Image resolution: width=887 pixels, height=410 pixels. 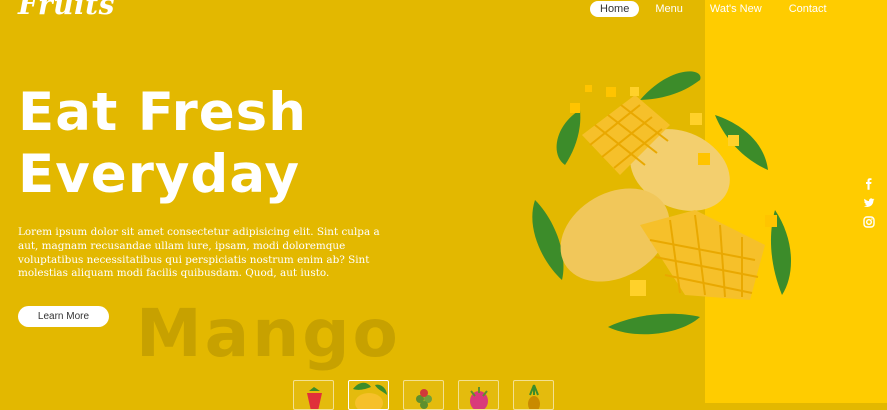 I want to click on mango-icon, so click(x=370, y=395).